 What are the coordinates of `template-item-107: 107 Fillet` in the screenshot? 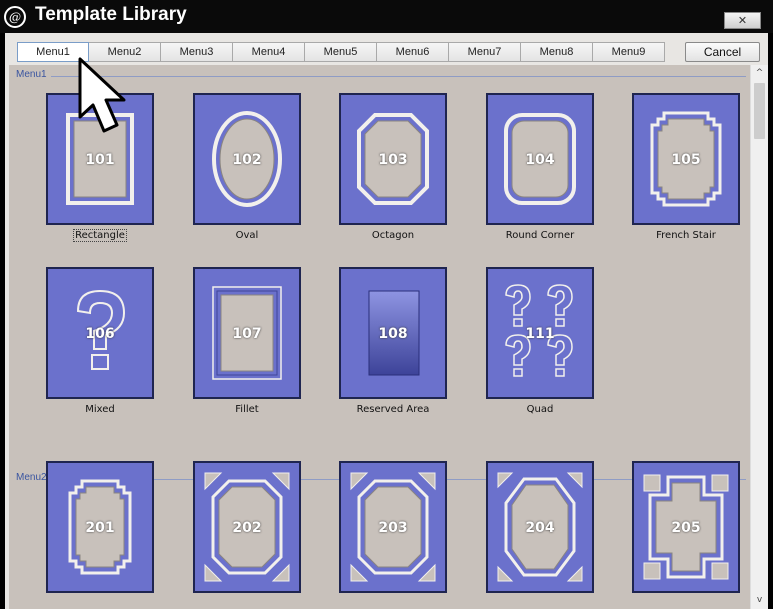 It's located at (247, 341).